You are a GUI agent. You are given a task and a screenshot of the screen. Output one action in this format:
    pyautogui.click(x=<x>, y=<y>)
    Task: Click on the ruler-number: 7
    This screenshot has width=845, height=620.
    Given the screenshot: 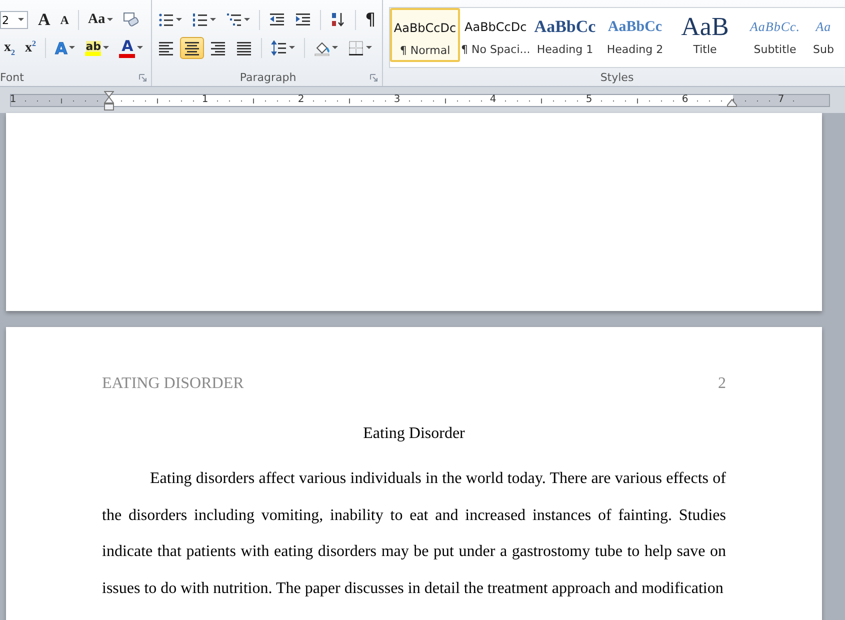 What is the action you would take?
    pyautogui.click(x=781, y=99)
    